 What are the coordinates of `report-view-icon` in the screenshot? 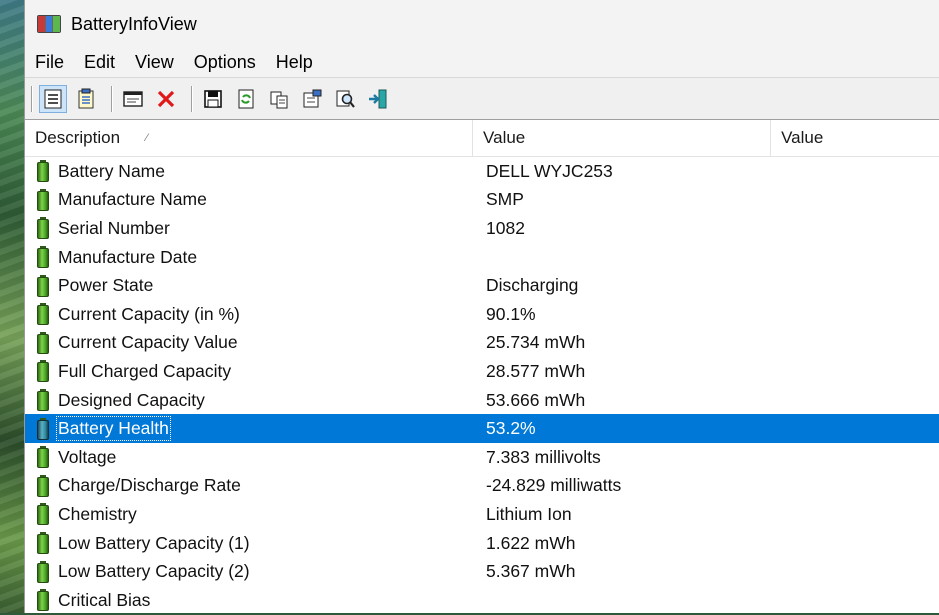 It's located at (86, 99).